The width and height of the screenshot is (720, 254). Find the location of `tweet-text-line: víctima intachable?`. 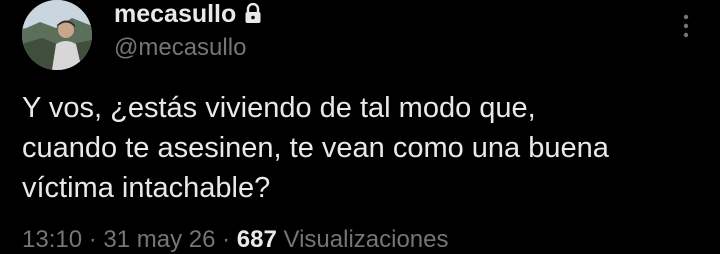

tweet-text-line: víctima intachable? is located at coordinates (146, 188).